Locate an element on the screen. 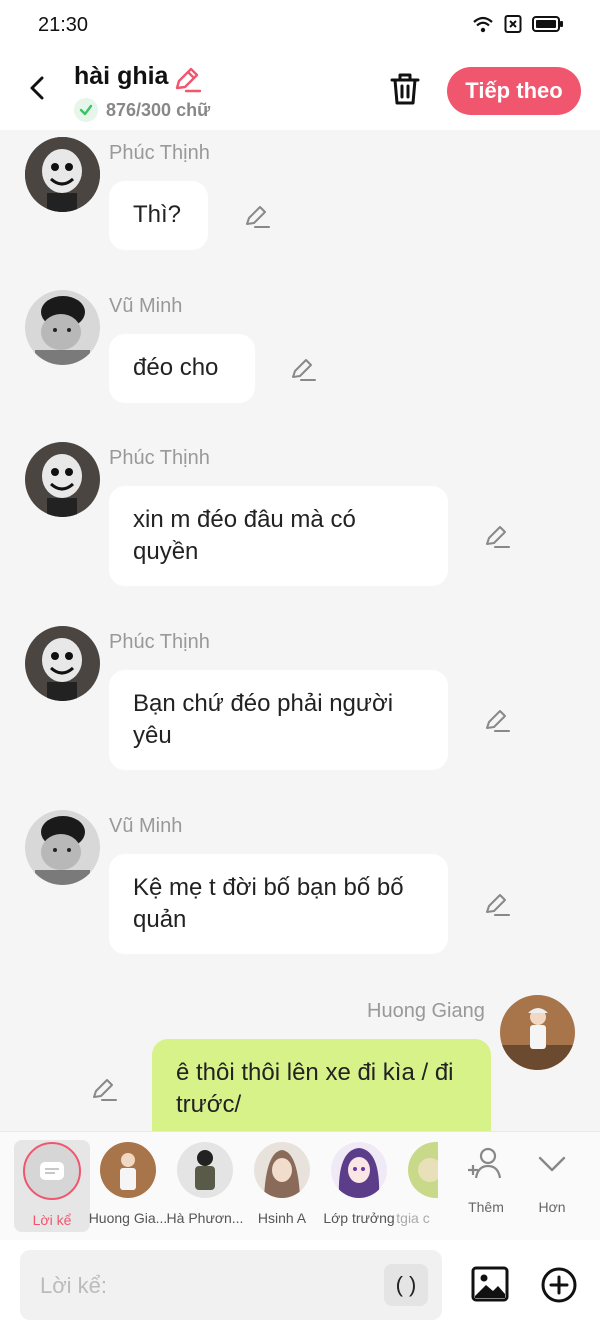 Image resolution: width=600 pixels, height=1333 pixels. chat-message: Vũ Minh đéo cho is located at coordinates (300, 358).